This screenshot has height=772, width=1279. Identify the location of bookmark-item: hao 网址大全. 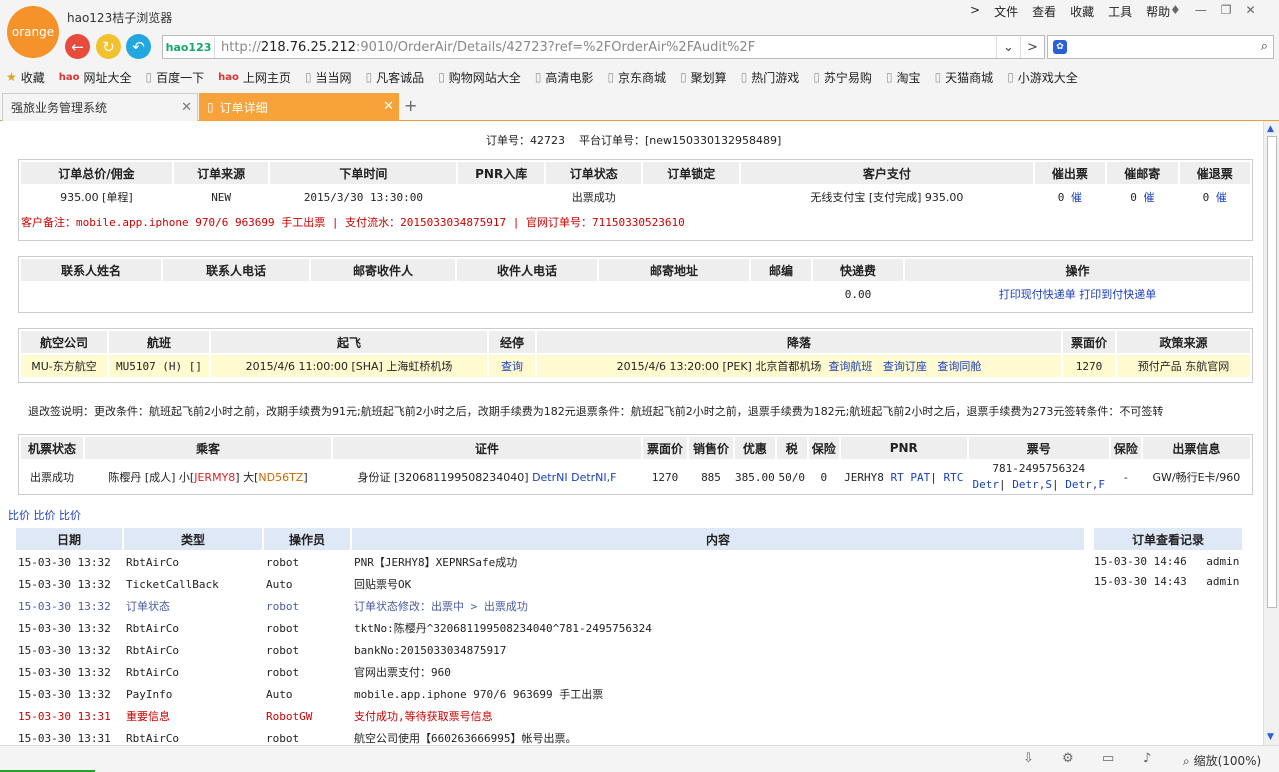
(95, 77).